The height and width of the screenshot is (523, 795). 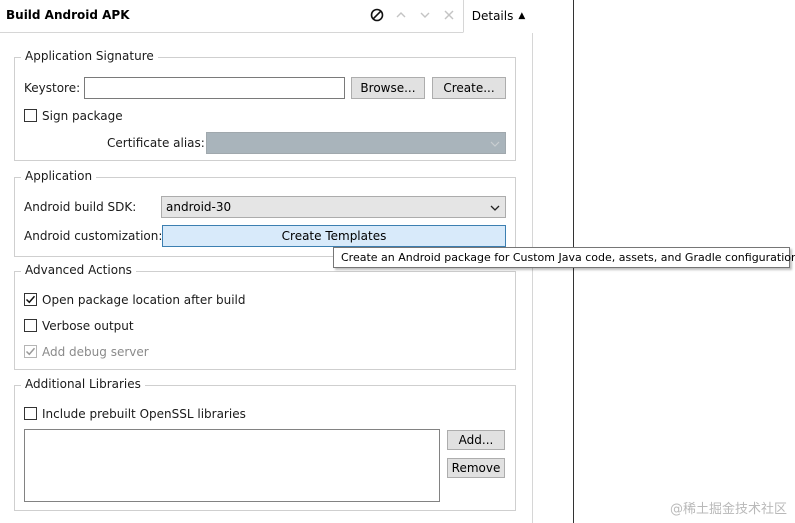 What do you see at coordinates (83, 384) in the screenshot?
I see `libraries-legend: Additional Libraries` at bounding box center [83, 384].